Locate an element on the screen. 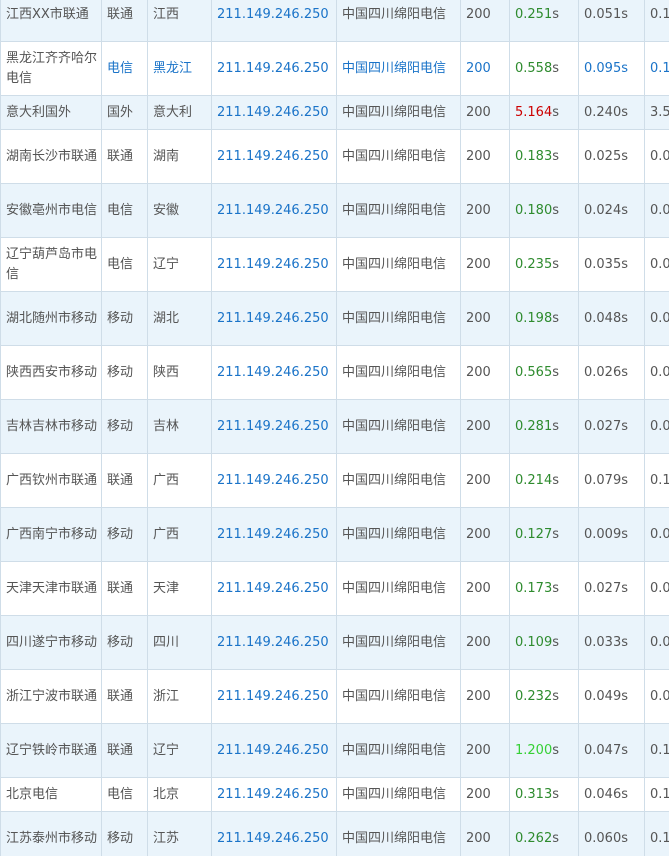  total-time-cell: 0.173s is located at coordinates (544, 588).